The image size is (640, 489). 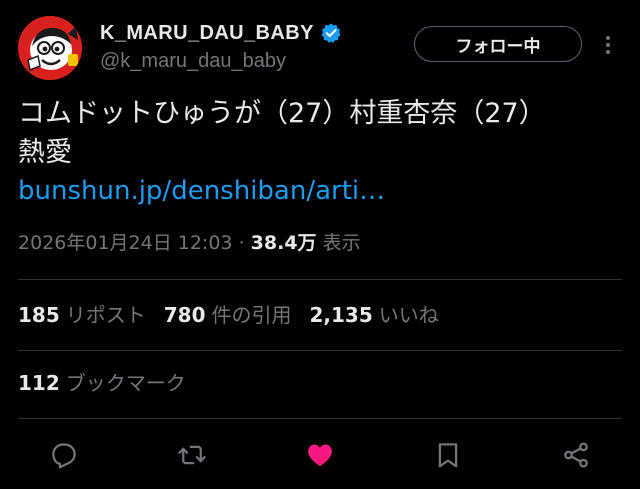 I want to click on reposts-label: リポスト, so click(x=106, y=315).